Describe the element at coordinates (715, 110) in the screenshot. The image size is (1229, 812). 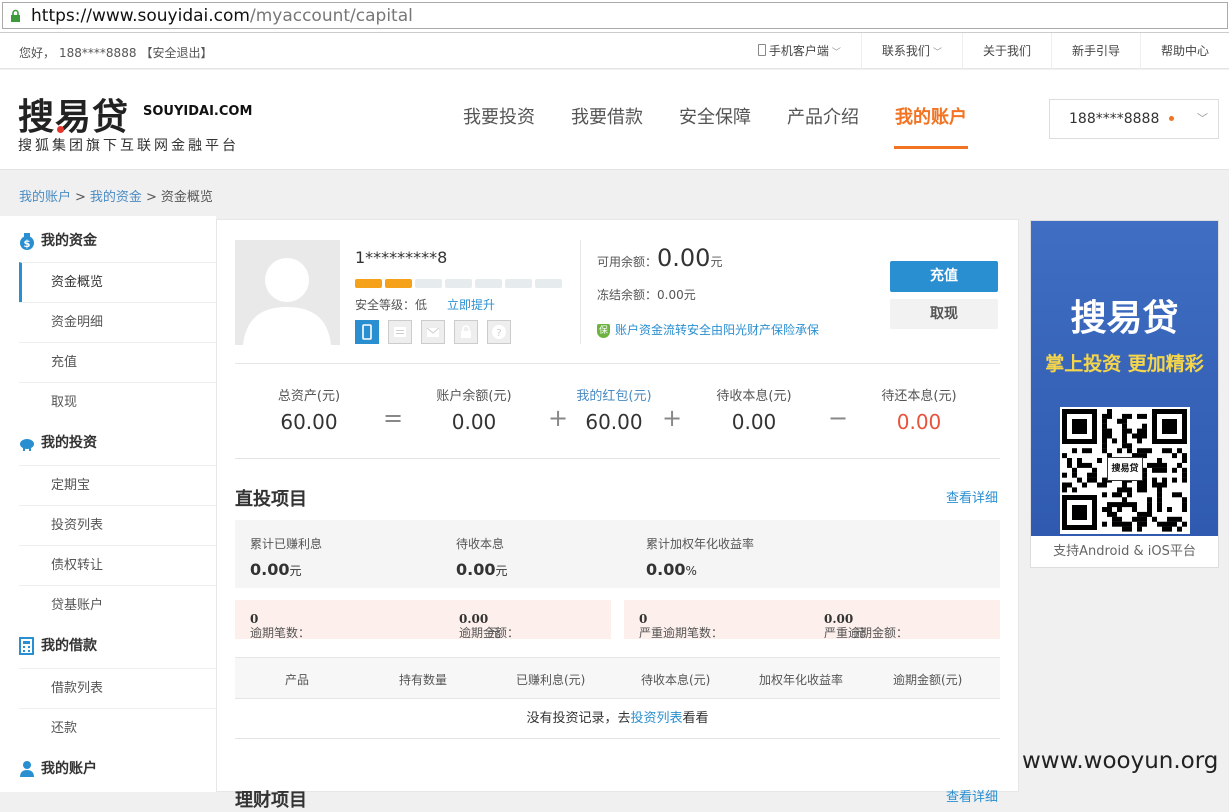
I see `nav-security: 安全保障` at that location.